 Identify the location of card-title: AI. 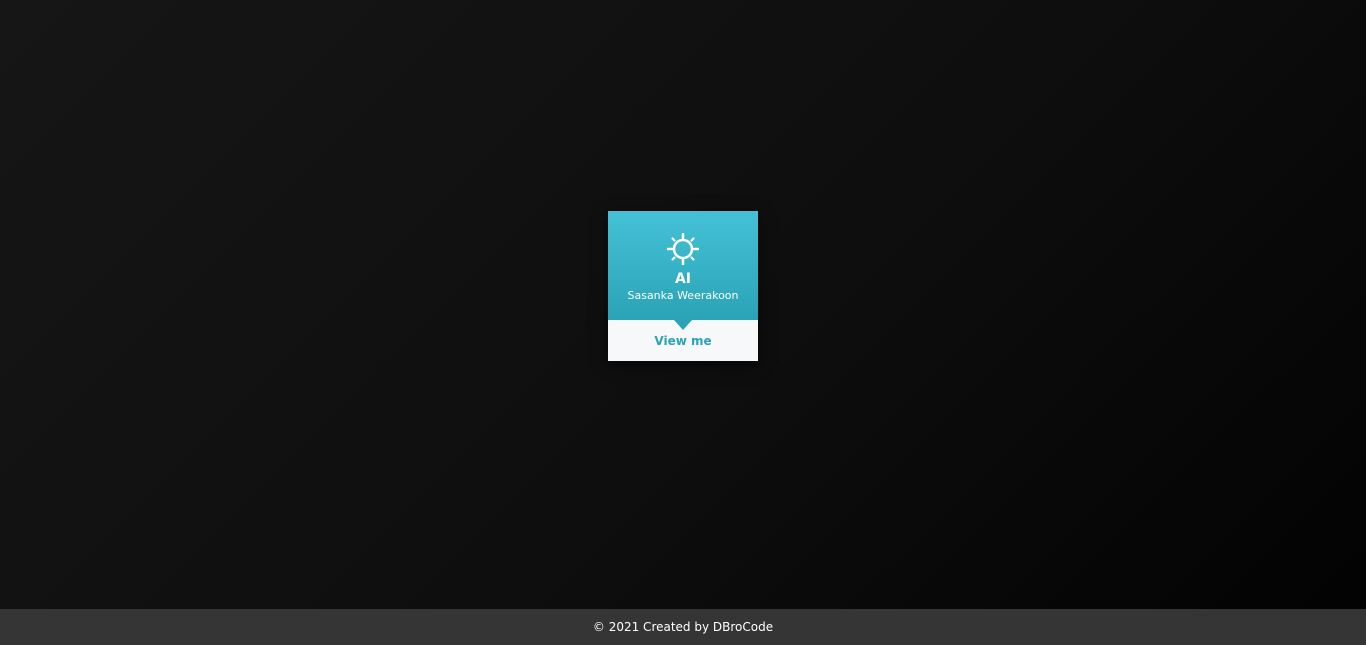
(683, 279).